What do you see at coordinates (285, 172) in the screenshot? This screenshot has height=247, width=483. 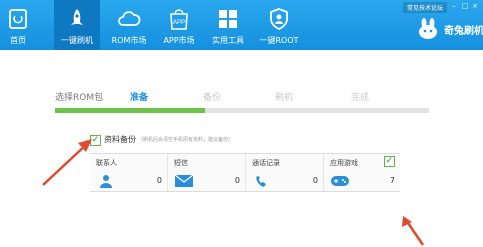 I see `backup-item-call-log: 通话记录 0` at bounding box center [285, 172].